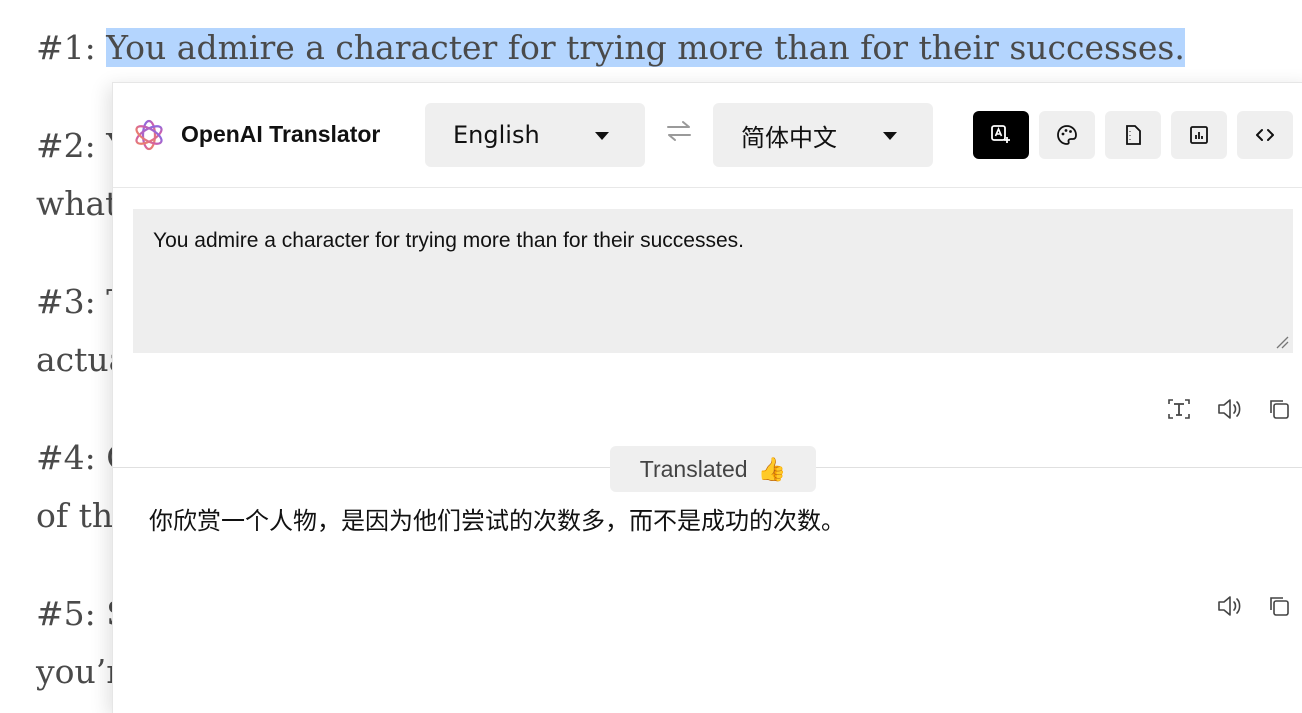  I want to click on openai-logo-icon, so click(149, 135).